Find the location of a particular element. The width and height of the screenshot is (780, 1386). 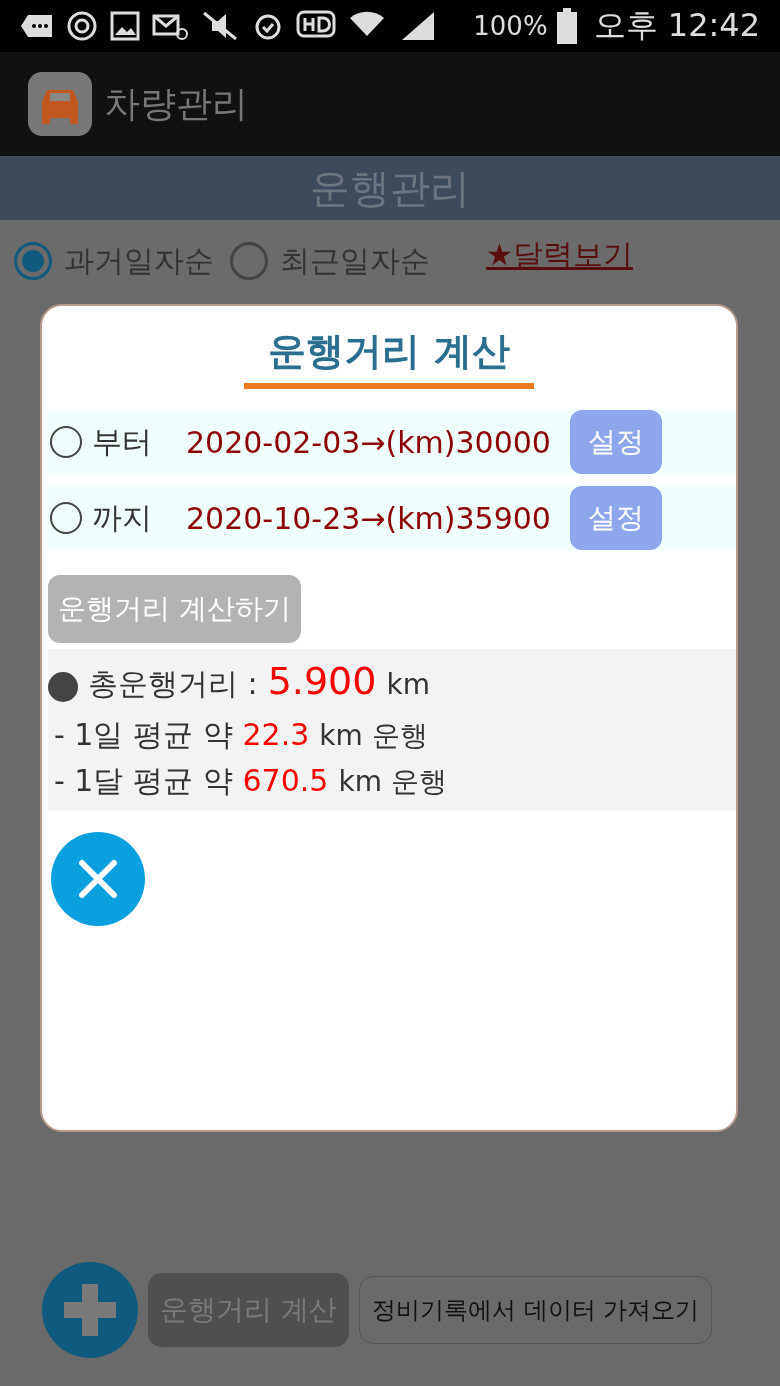

clock: 오후 12:42 is located at coordinates (676, 25).